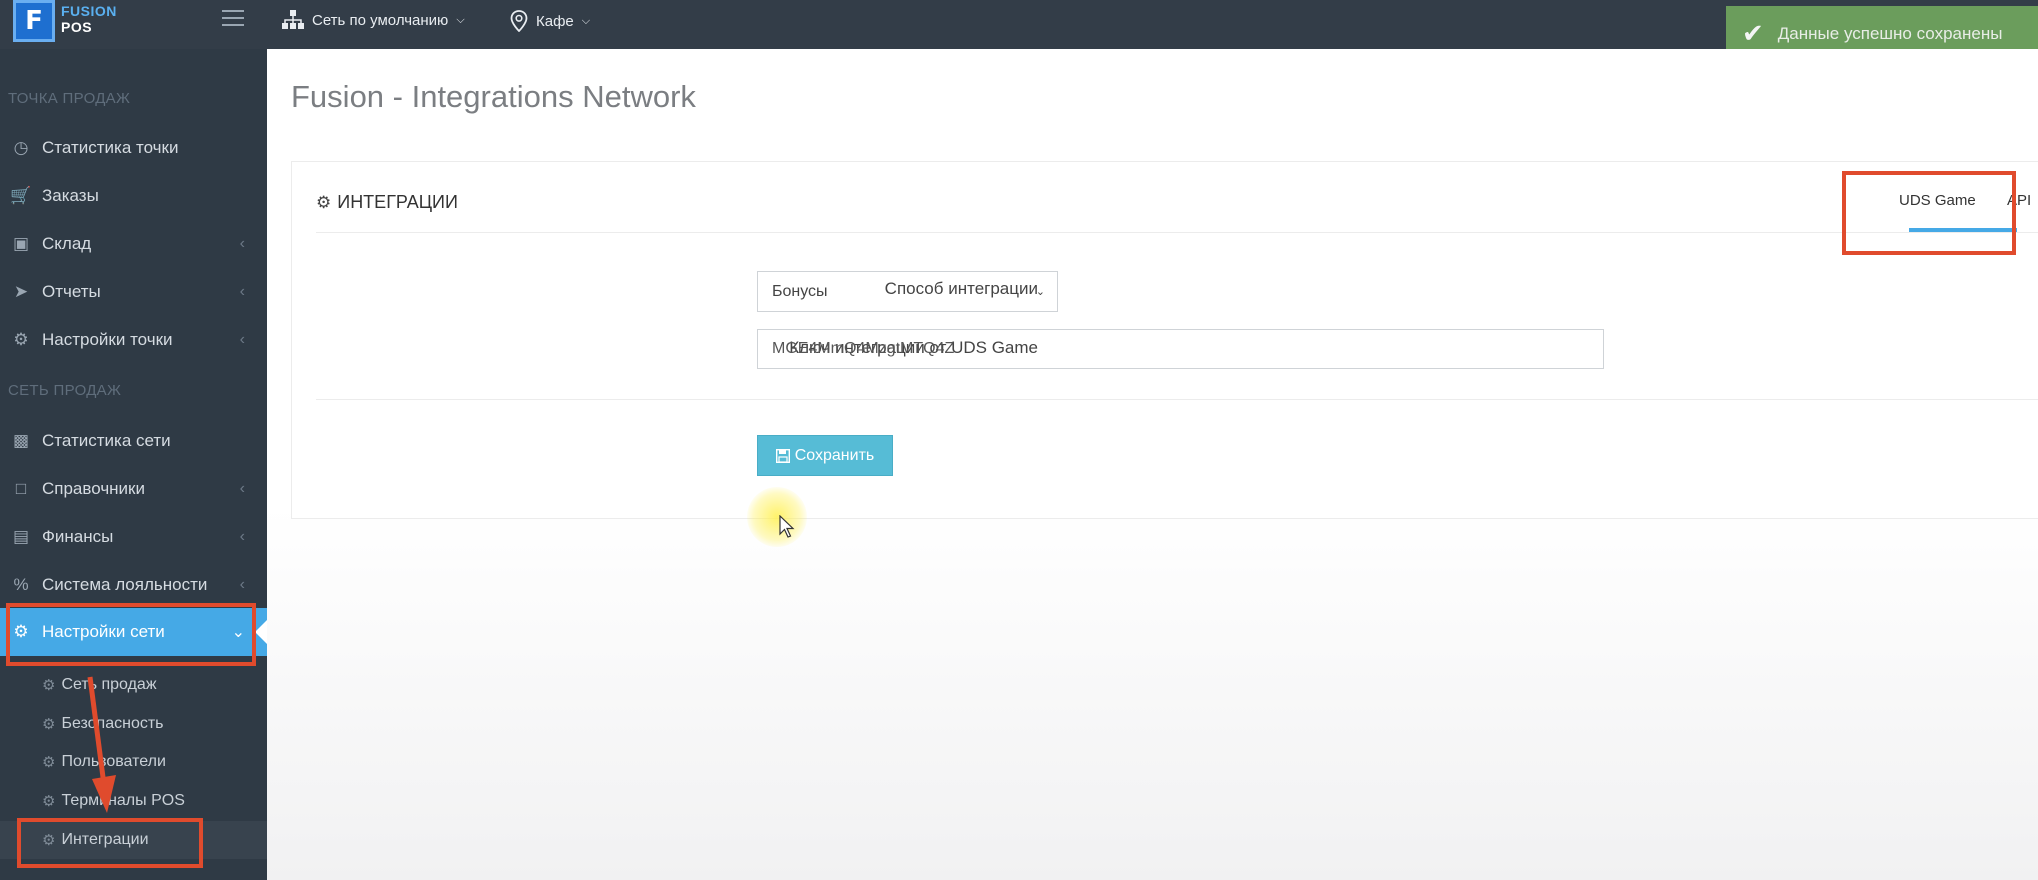 The width and height of the screenshot is (2038, 880). What do you see at coordinates (800, 291) in the screenshot?
I see `integration-method-value: Бонусы` at bounding box center [800, 291].